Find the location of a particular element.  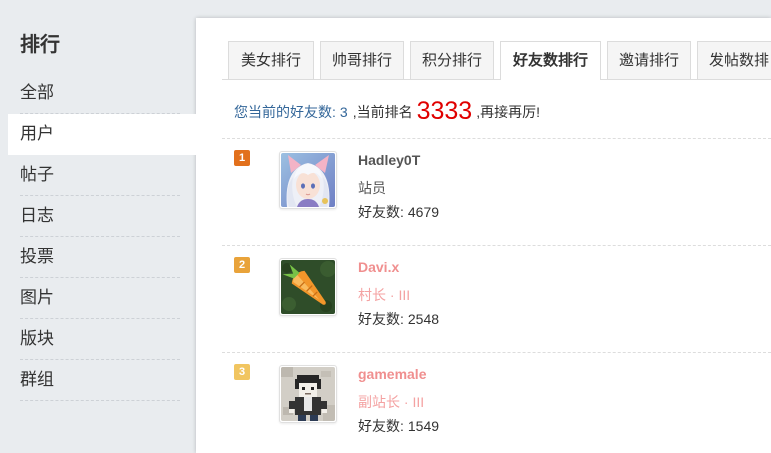

sidebar-item-users: 用户 is located at coordinates (102, 134).